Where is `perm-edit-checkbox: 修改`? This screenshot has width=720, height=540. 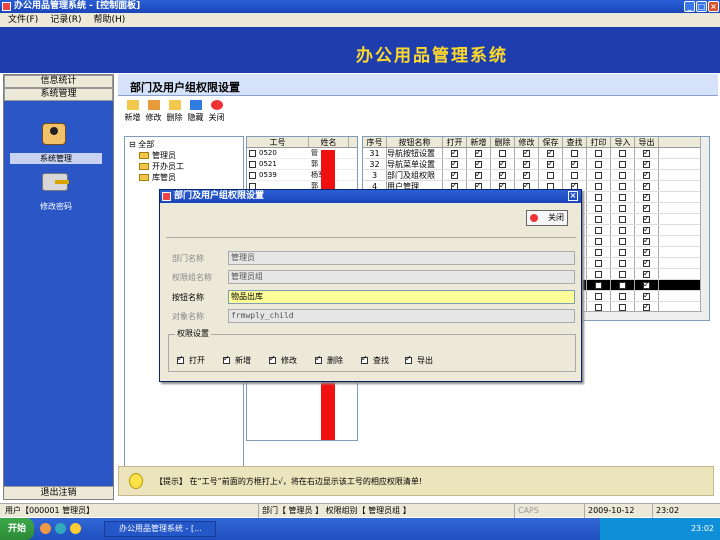 perm-edit-checkbox: 修改 is located at coordinates (283, 360).